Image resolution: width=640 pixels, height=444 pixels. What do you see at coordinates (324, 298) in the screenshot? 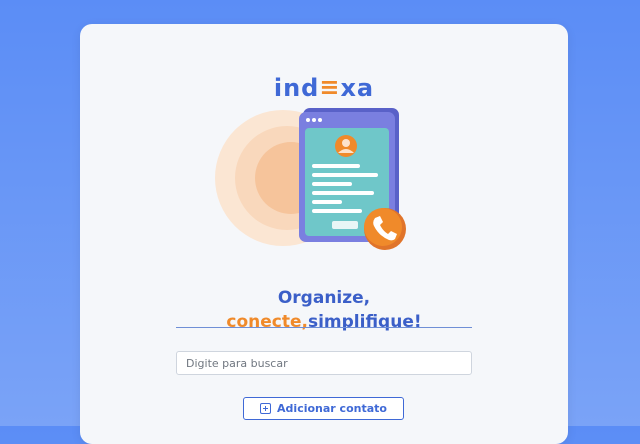
I see `tagline-line-1: Organize,` at bounding box center [324, 298].